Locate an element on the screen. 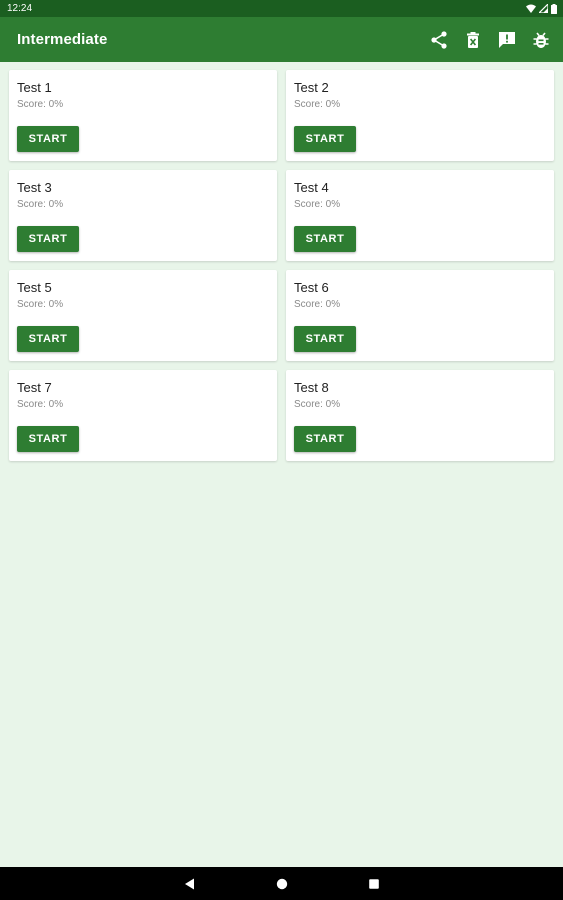  feedback-icon is located at coordinates (507, 40).